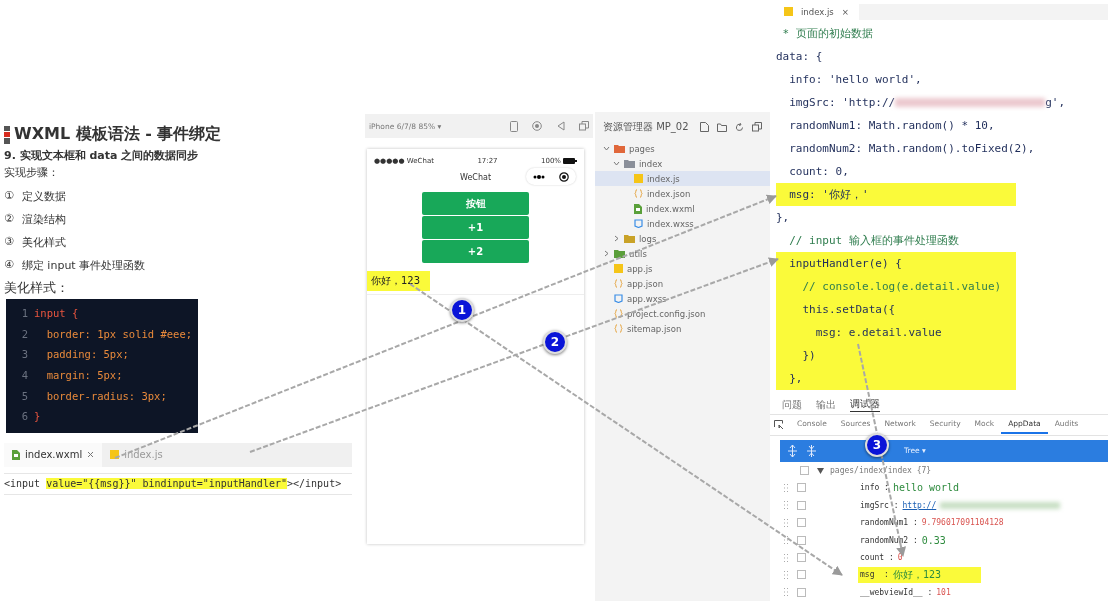 This screenshot has width=1108, height=601. I want to click on data-entry: randomNum2 : 0.33, so click(903, 540).